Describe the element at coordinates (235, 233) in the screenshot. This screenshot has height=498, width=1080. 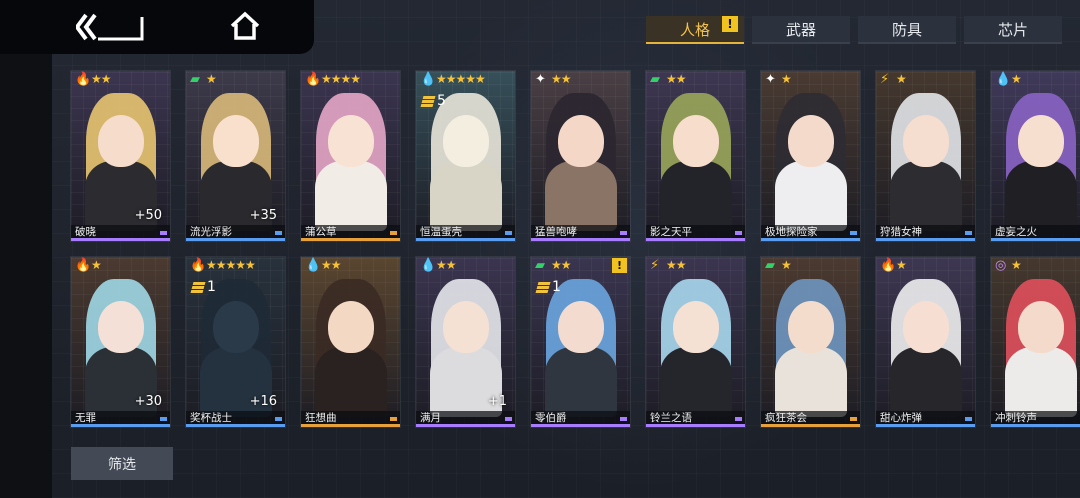
I see `card-name-bar: 流光浮影` at that location.